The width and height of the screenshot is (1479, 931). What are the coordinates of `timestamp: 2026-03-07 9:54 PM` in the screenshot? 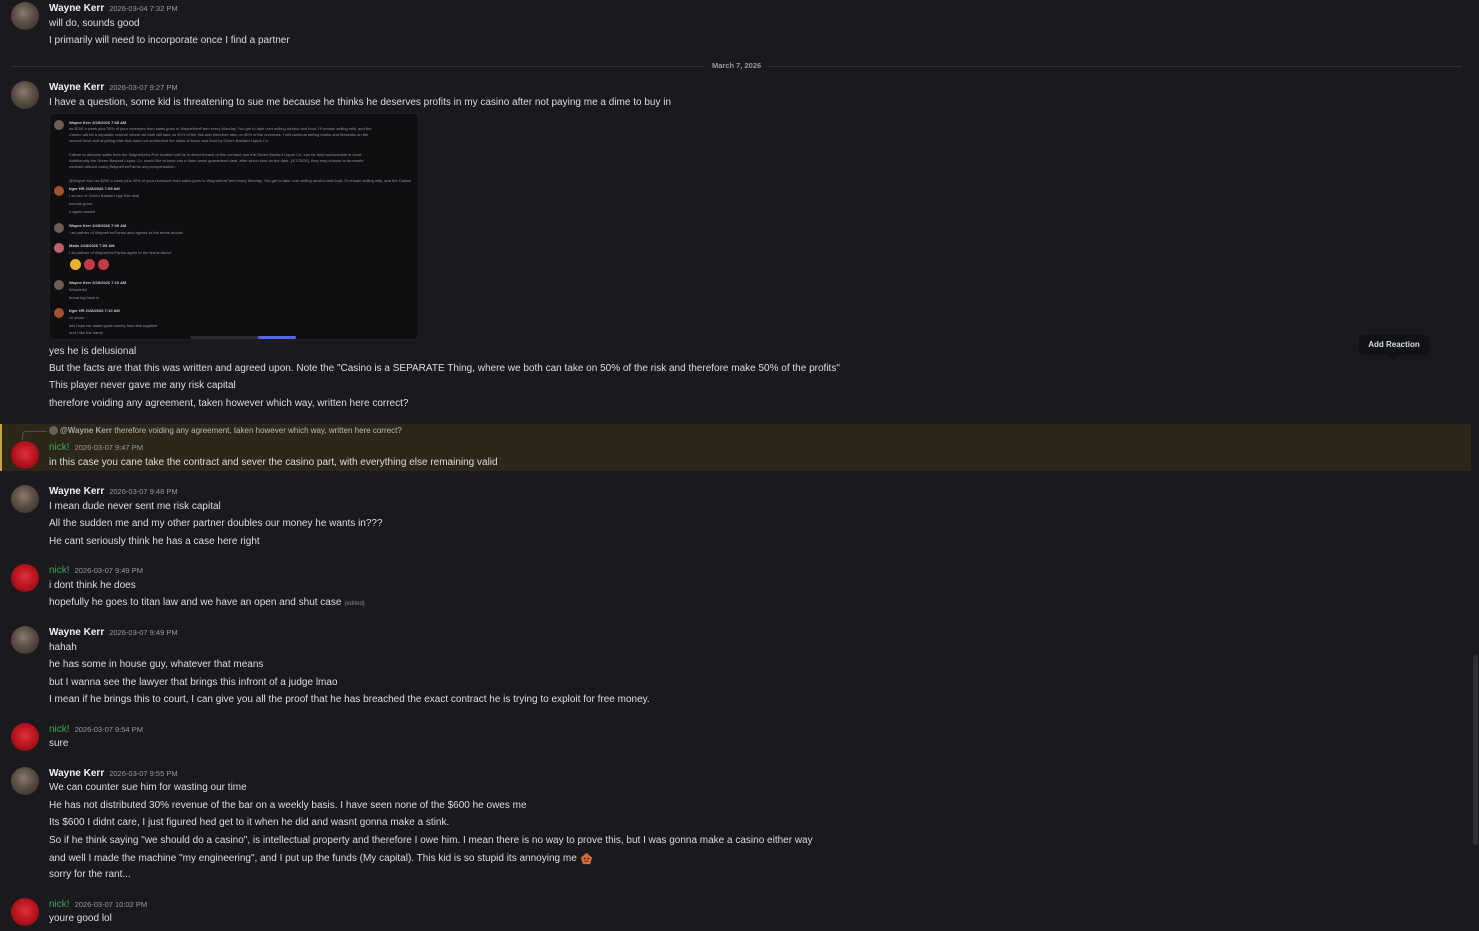 It's located at (108, 729).